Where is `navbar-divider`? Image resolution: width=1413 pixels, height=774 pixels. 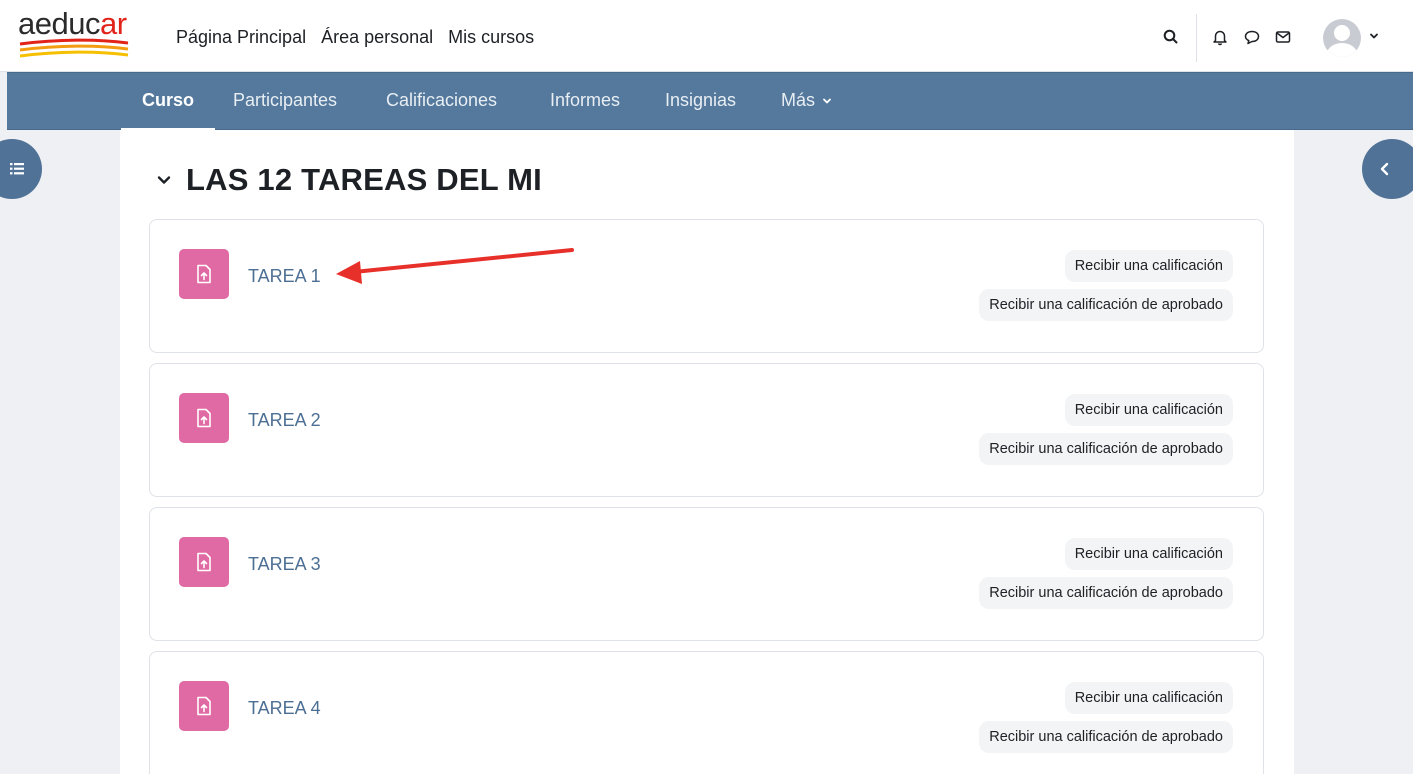
navbar-divider is located at coordinates (1196, 38).